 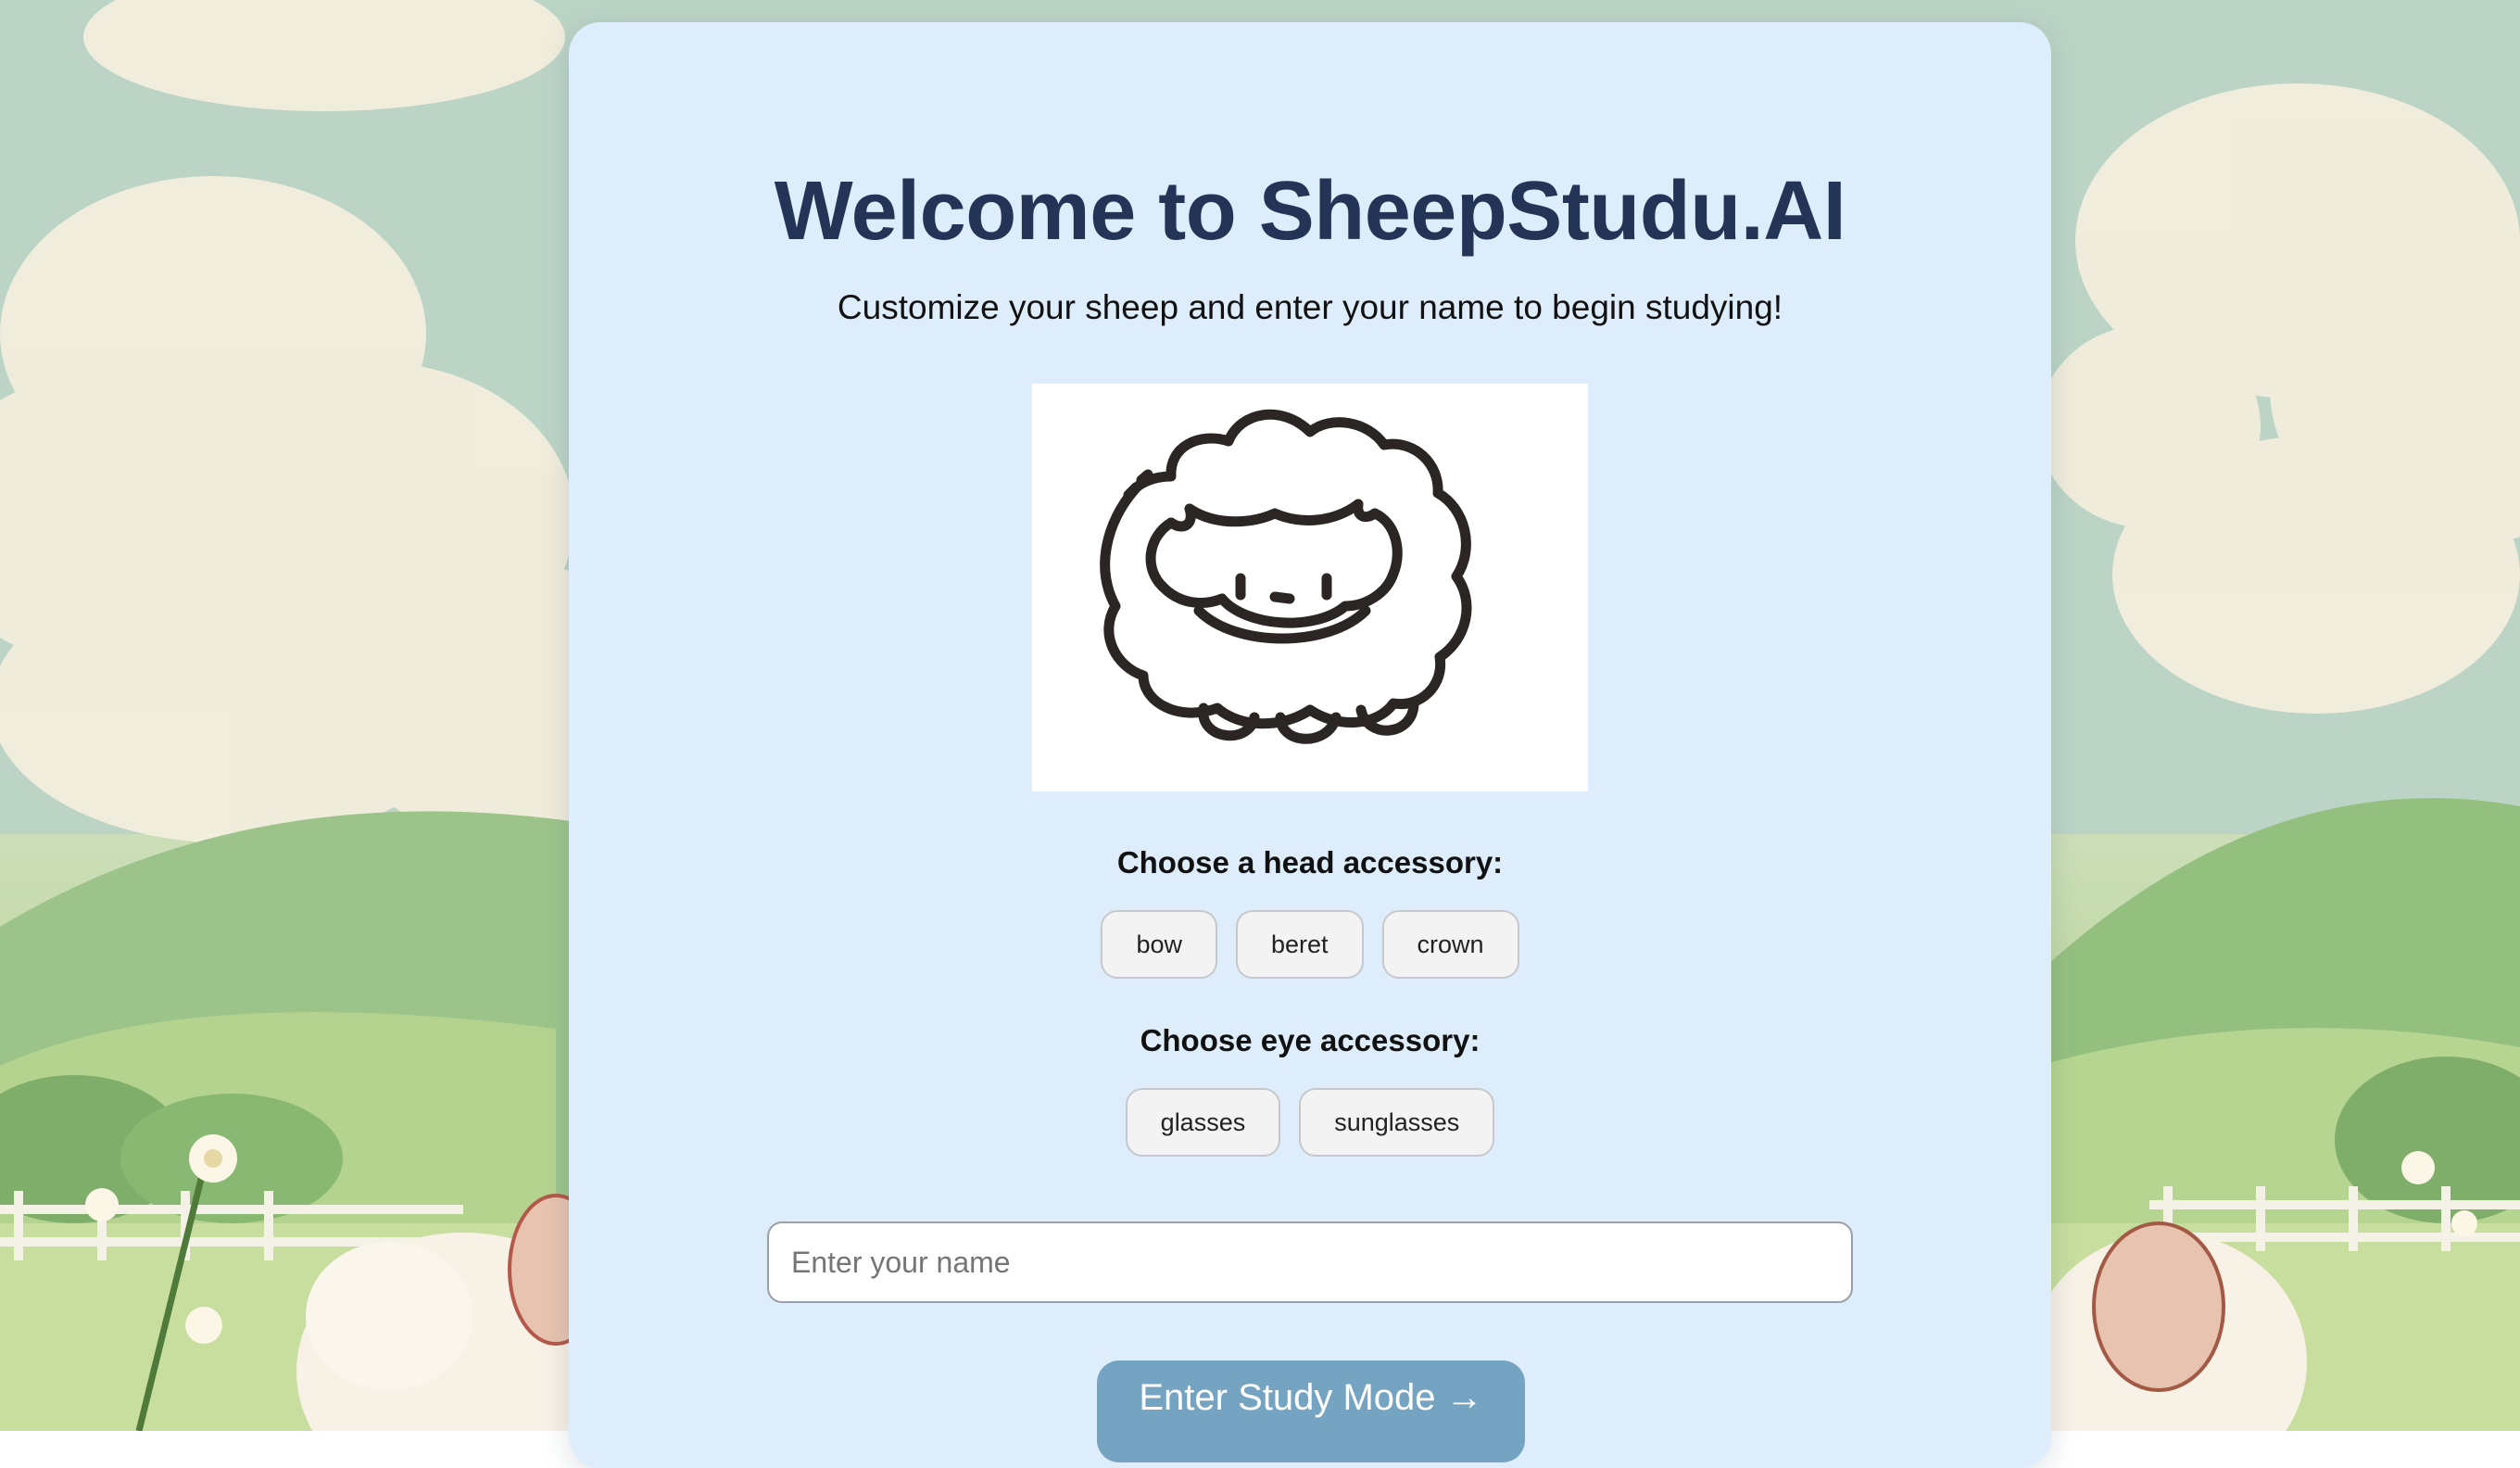 I want to click on sheep-preview, so click(x=1310, y=587).